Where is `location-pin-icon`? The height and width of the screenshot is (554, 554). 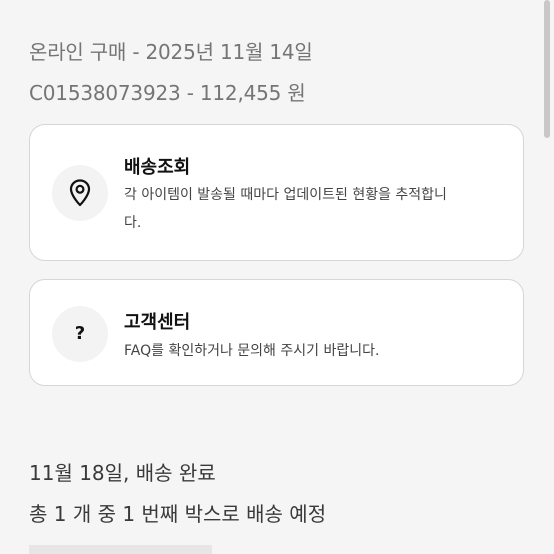
location-pin-icon is located at coordinates (80, 193).